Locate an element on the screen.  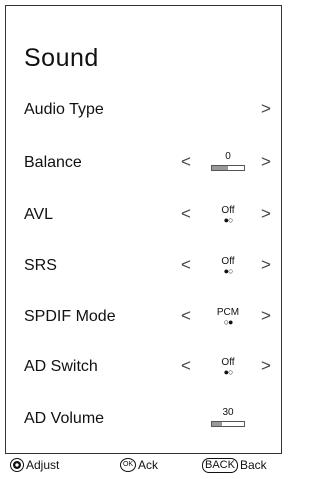
menu-item-ad-volume: AD Volume 30 is located at coordinates (144, 420).